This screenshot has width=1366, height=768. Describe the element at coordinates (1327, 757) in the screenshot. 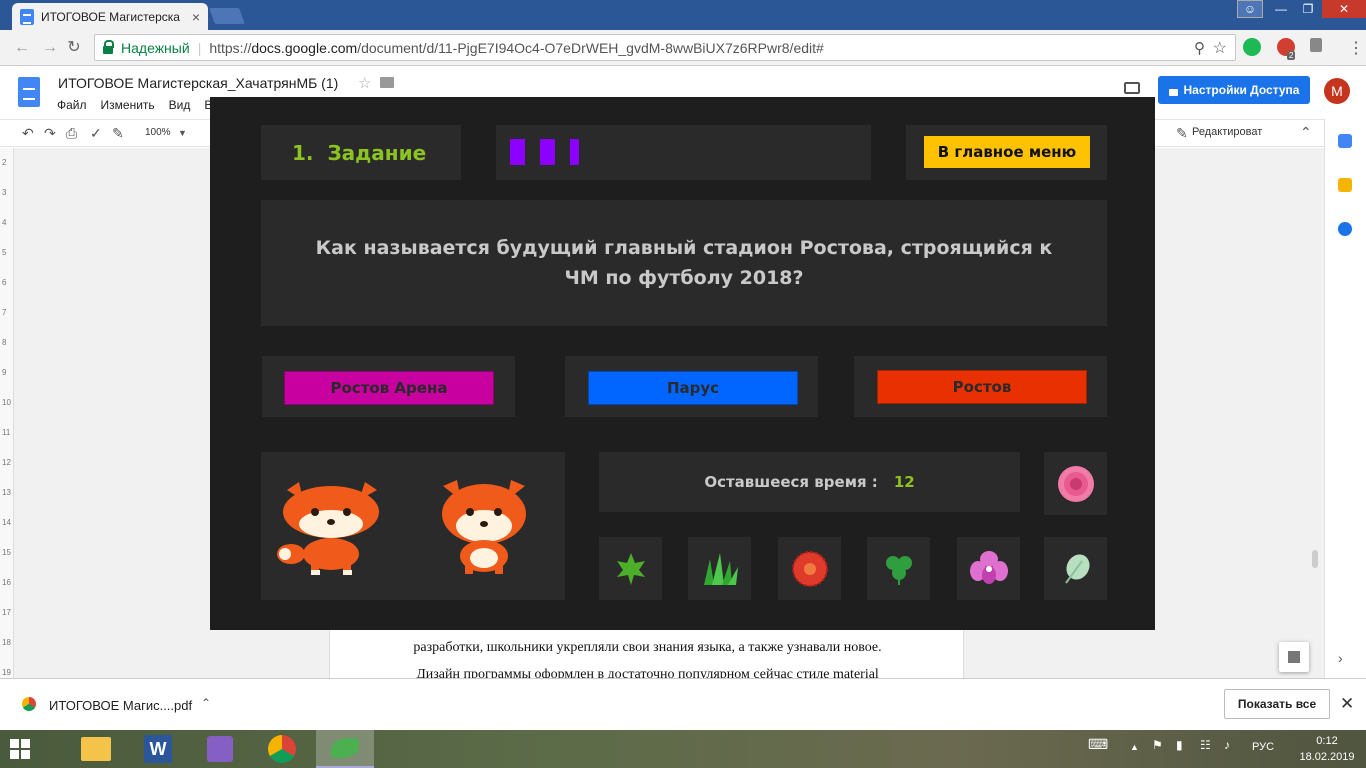

I see `clock-date: 18.02.2019` at that location.